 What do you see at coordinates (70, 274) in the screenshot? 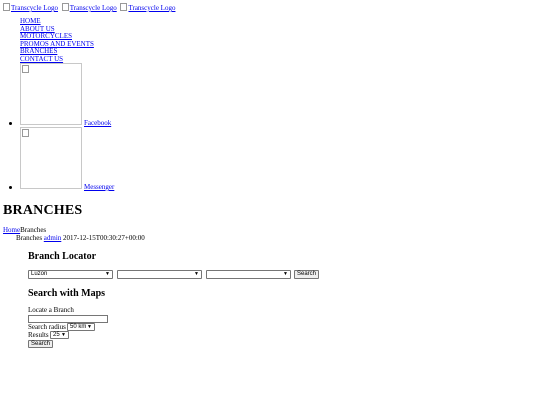
I see `region-select: Luzon ▼` at bounding box center [70, 274].